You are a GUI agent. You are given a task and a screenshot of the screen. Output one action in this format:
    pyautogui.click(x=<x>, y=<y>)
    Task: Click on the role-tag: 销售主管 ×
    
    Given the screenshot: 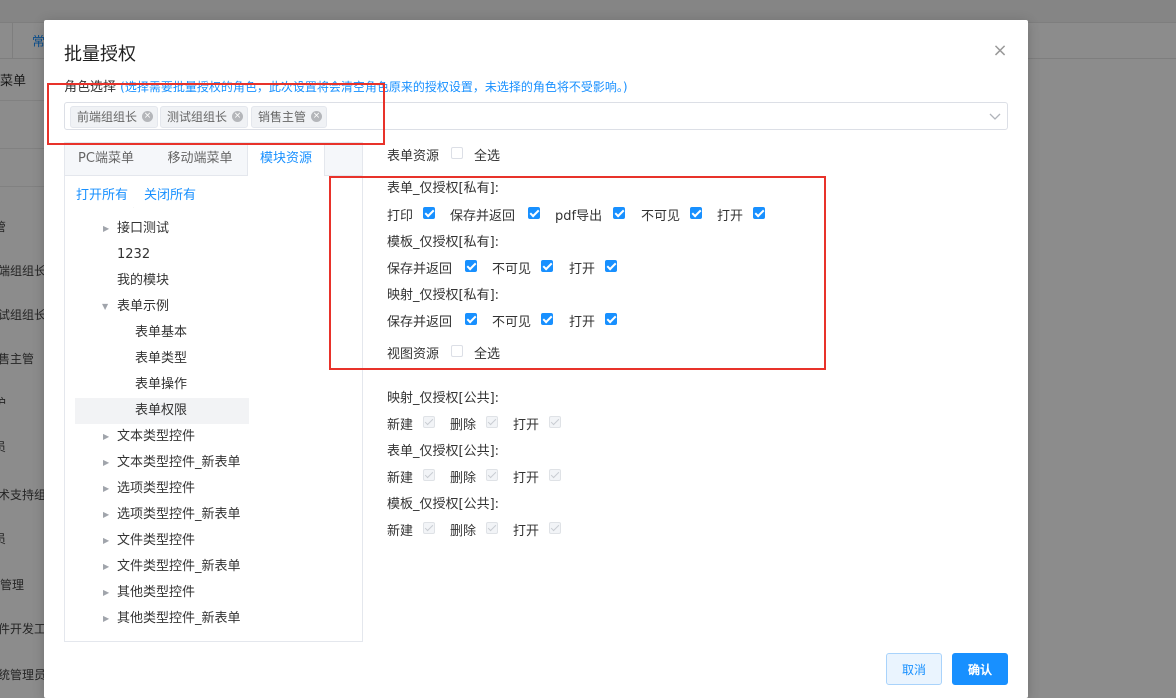 What is the action you would take?
    pyautogui.click(x=289, y=117)
    